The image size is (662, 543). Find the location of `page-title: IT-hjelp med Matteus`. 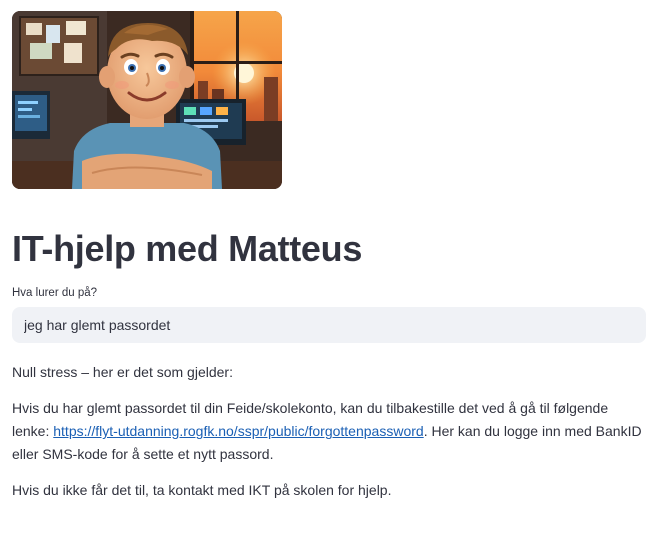

page-title: IT-hjelp med Matteus is located at coordinates (187, 248).